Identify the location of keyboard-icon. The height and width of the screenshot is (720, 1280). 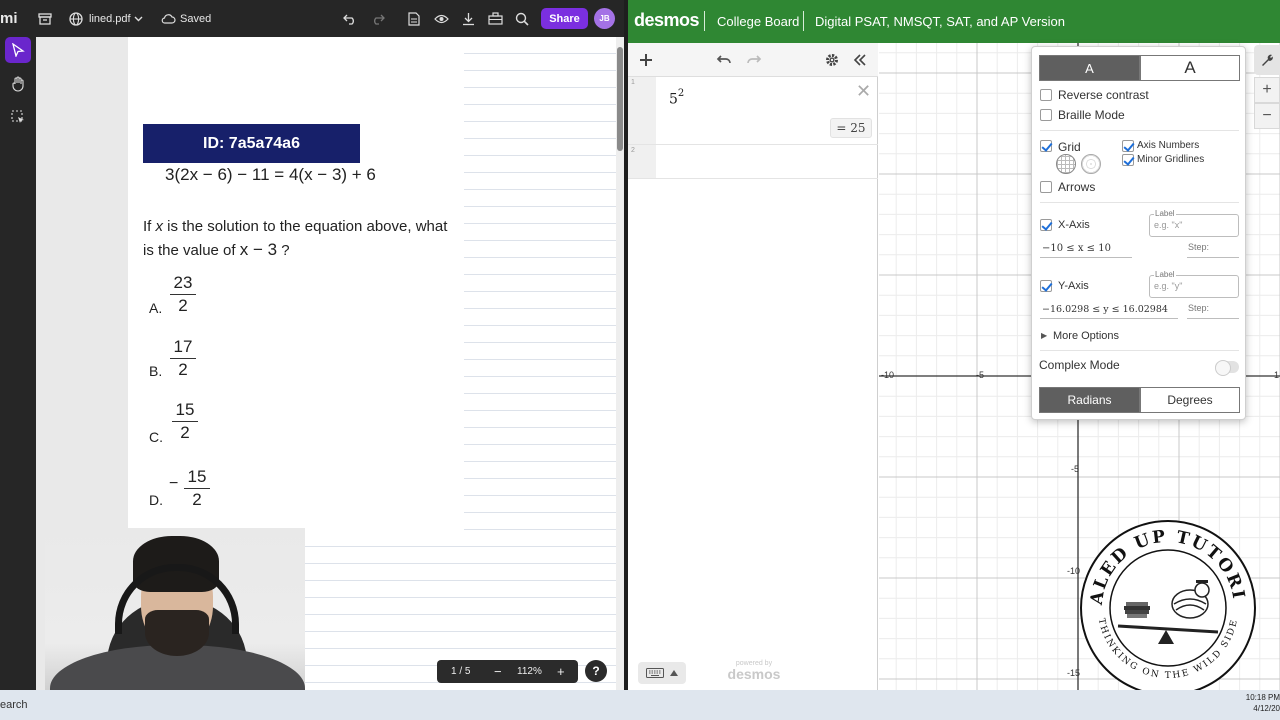
(655, 673).